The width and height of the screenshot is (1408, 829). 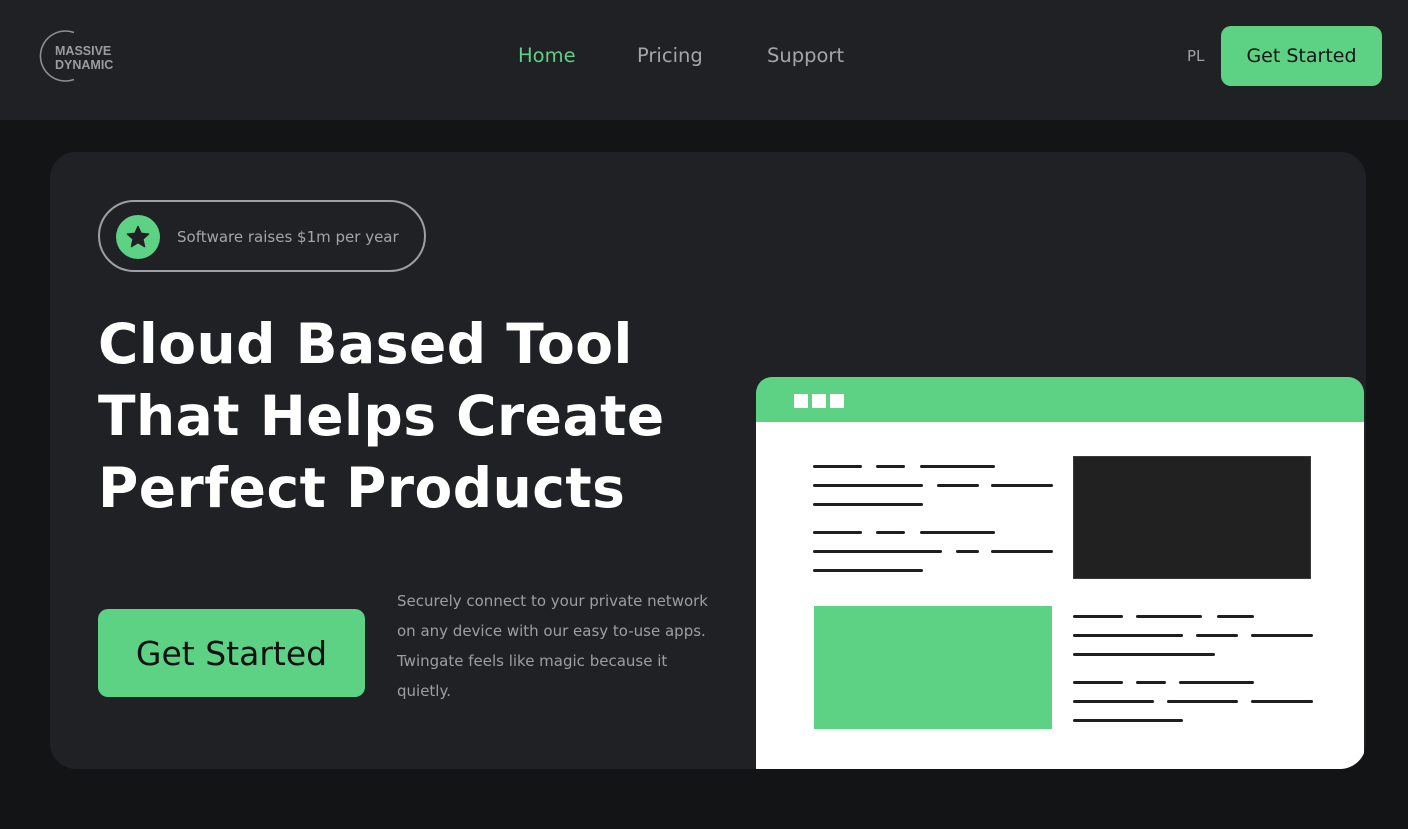 I want to click on nav-item-support: Support, so click(x=805, y=55).